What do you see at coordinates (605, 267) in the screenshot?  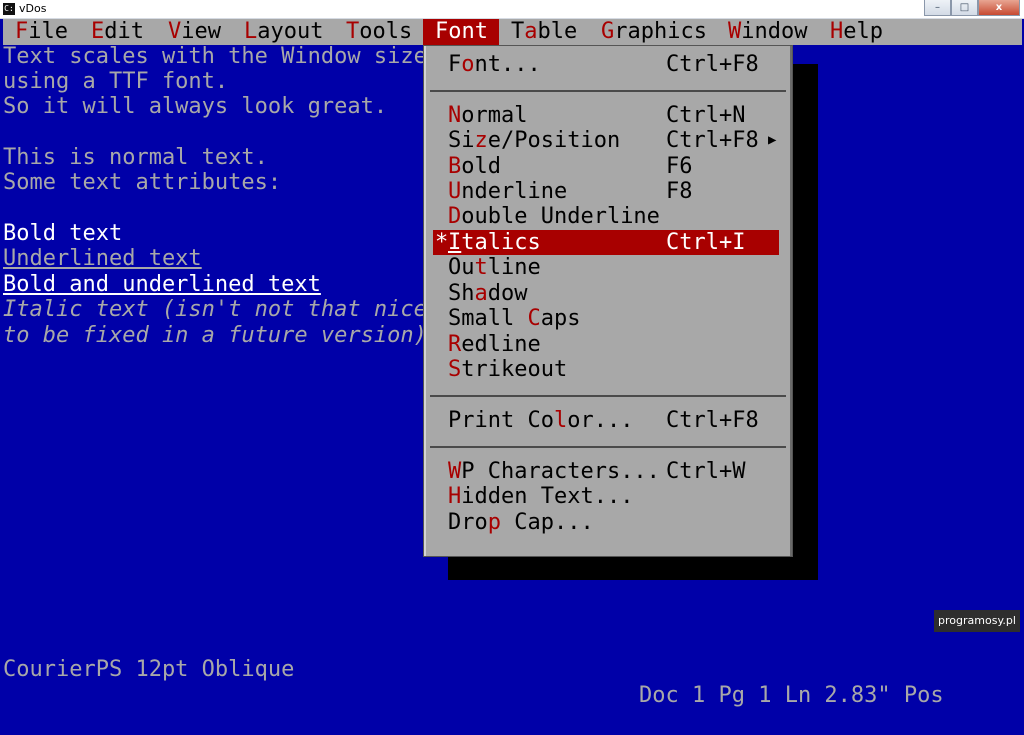 I see `menu-item-outline: Outline` at bounding box center [605, 267].